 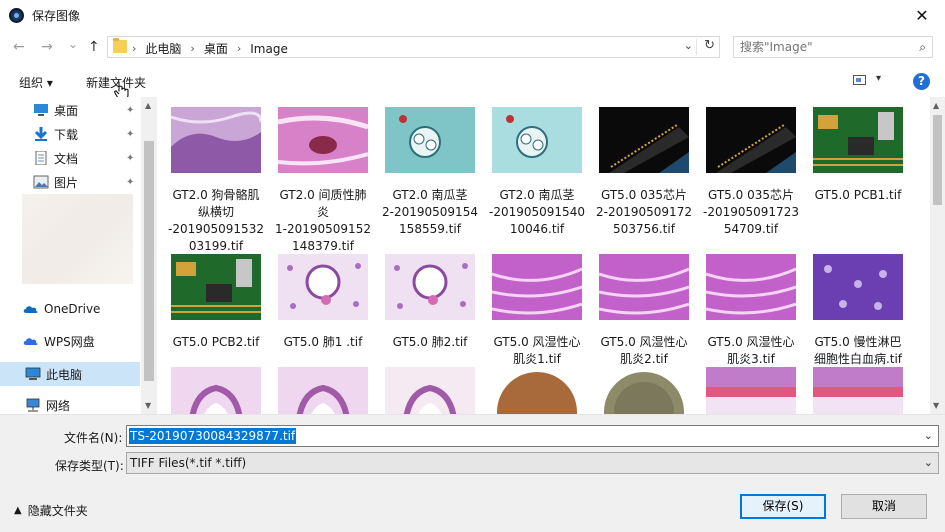 What do you see at coordinates (66, 182) in the screenshot?
I see `sidebar-item-label: 图片` at bounding box center [66, 182].